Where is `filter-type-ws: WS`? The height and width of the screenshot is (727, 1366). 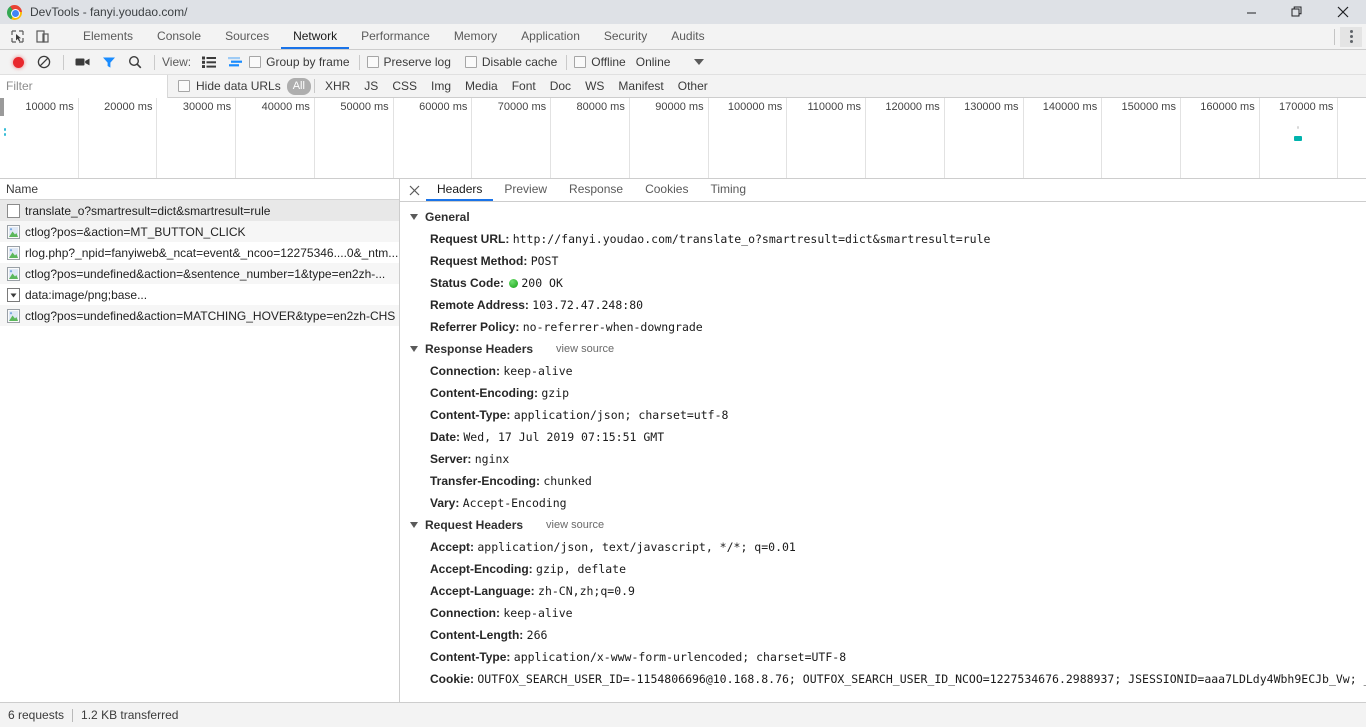 filter-type-ws: WS is located at coordinates (594, 86).